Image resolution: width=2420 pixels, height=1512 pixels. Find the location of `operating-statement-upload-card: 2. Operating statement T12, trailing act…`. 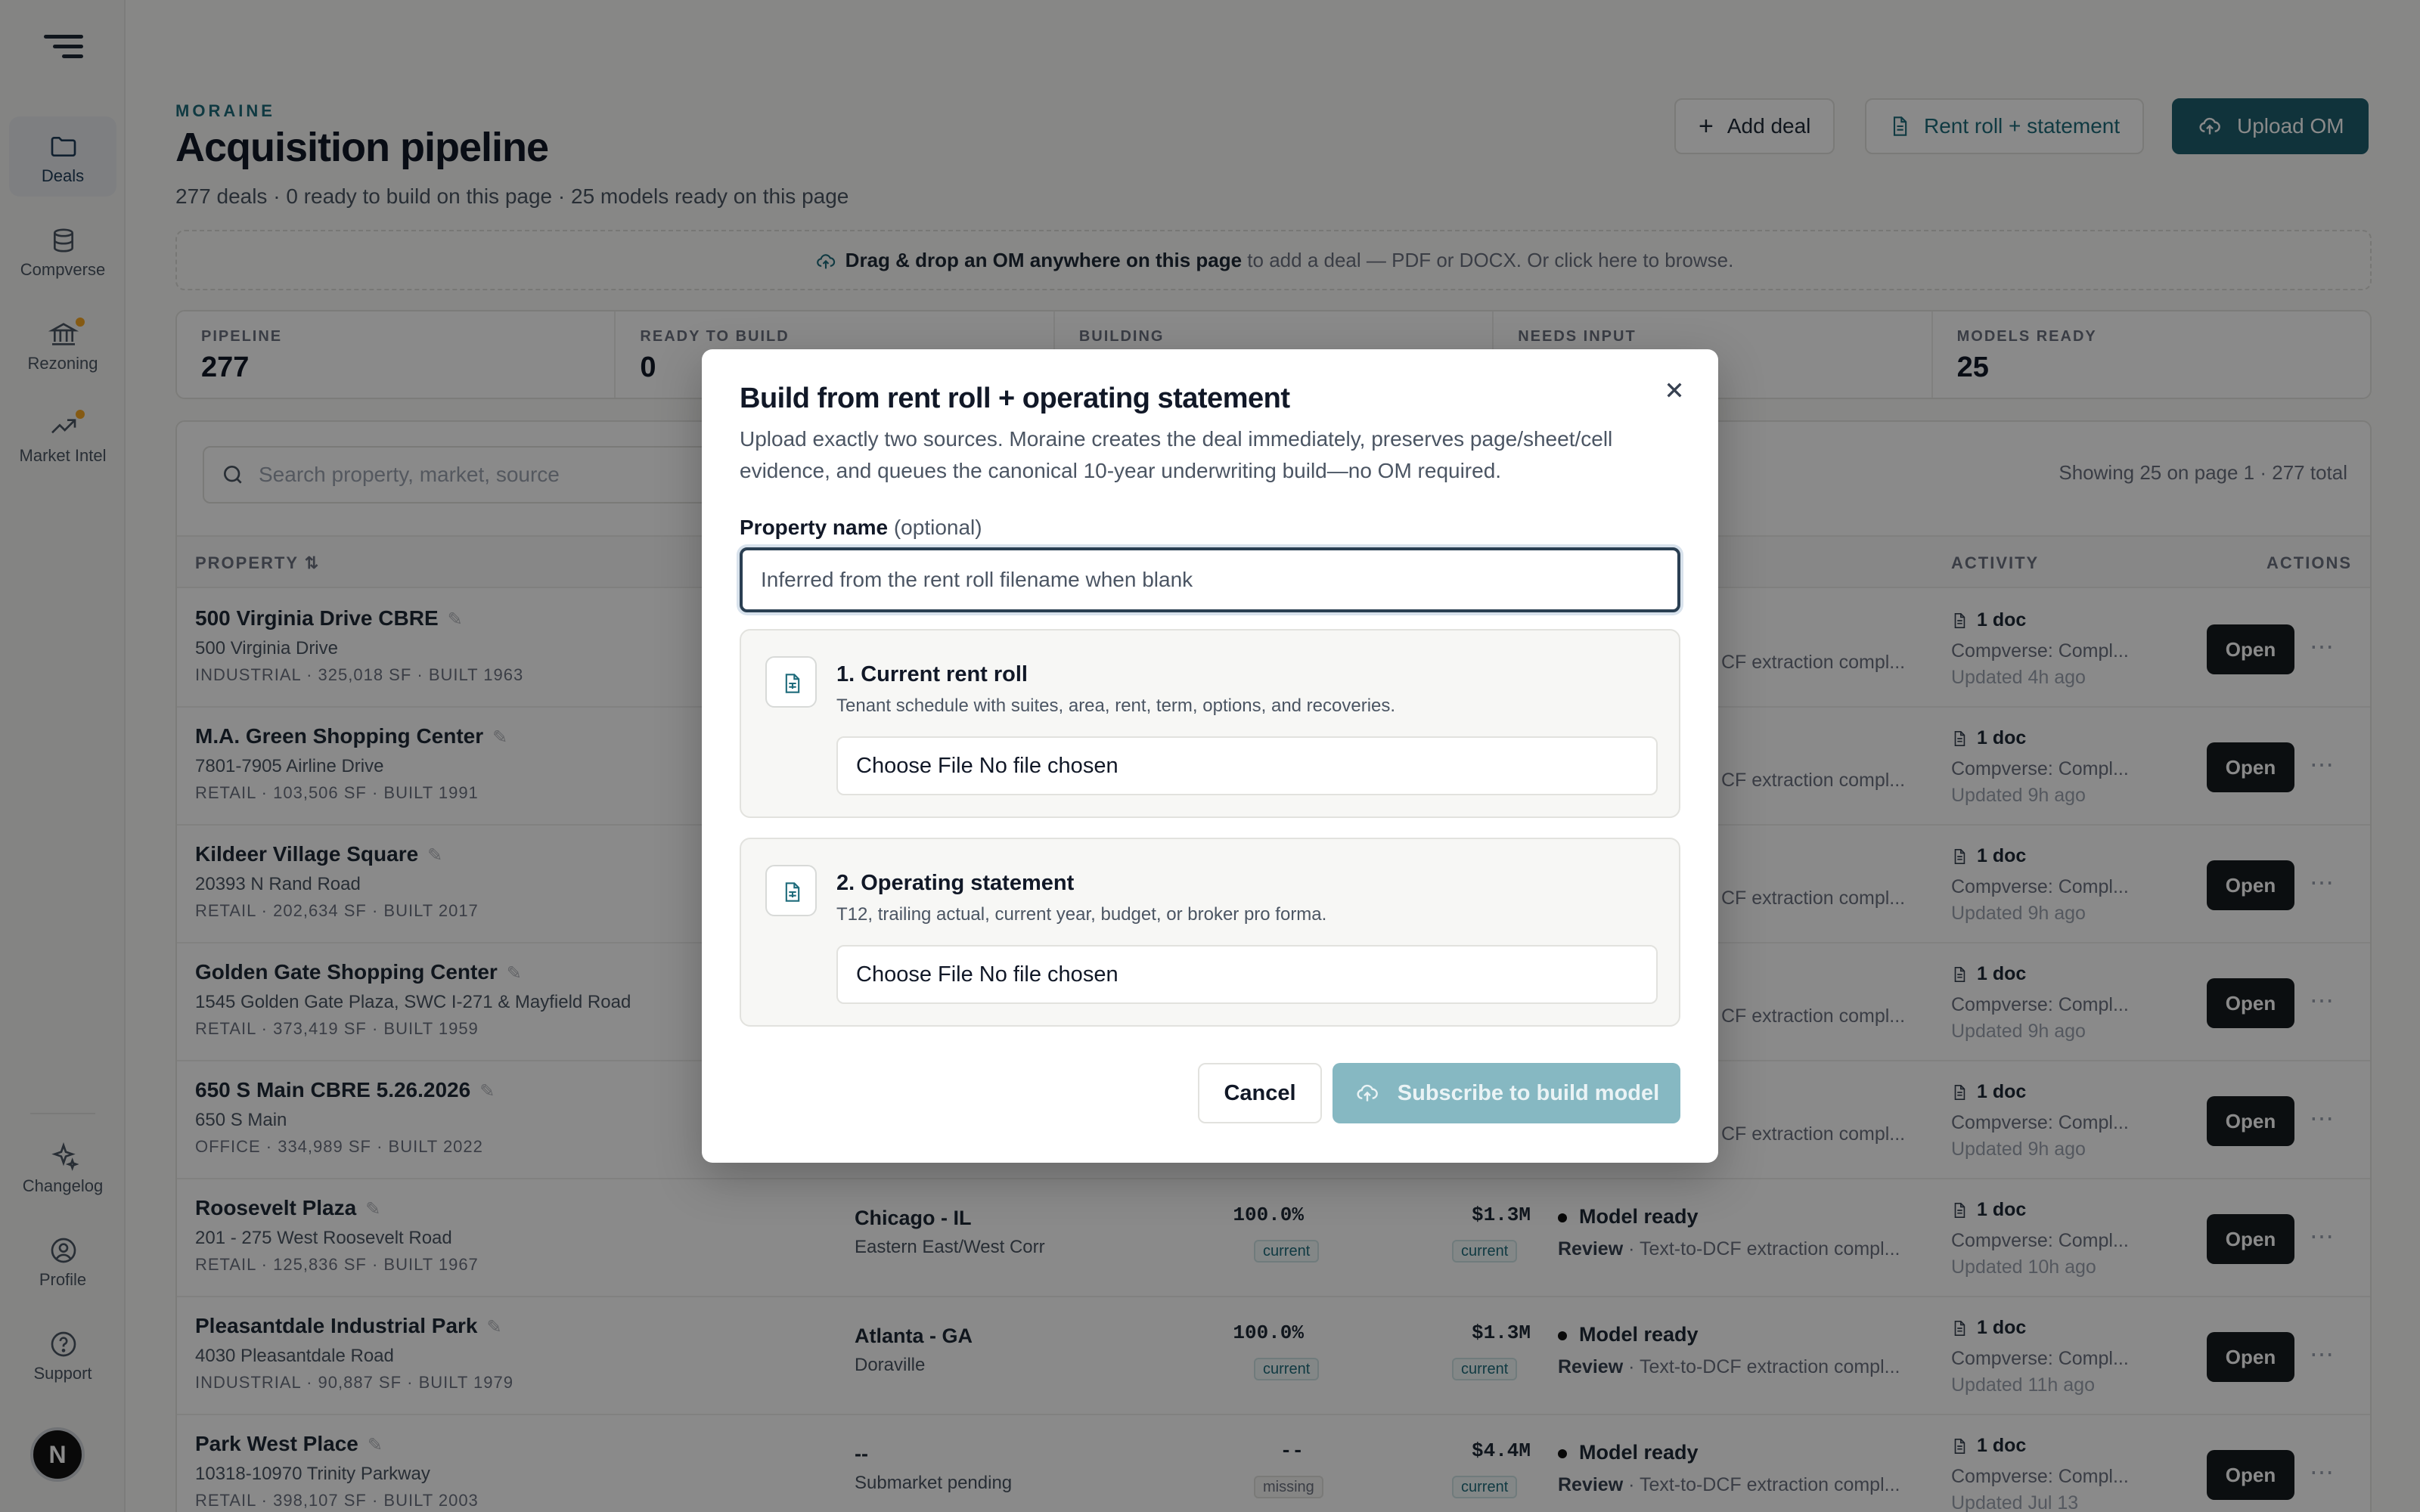

operating-statement-upload-card: 2. Operating statement T12, trailing act… is located at coordinates (1210, 932).